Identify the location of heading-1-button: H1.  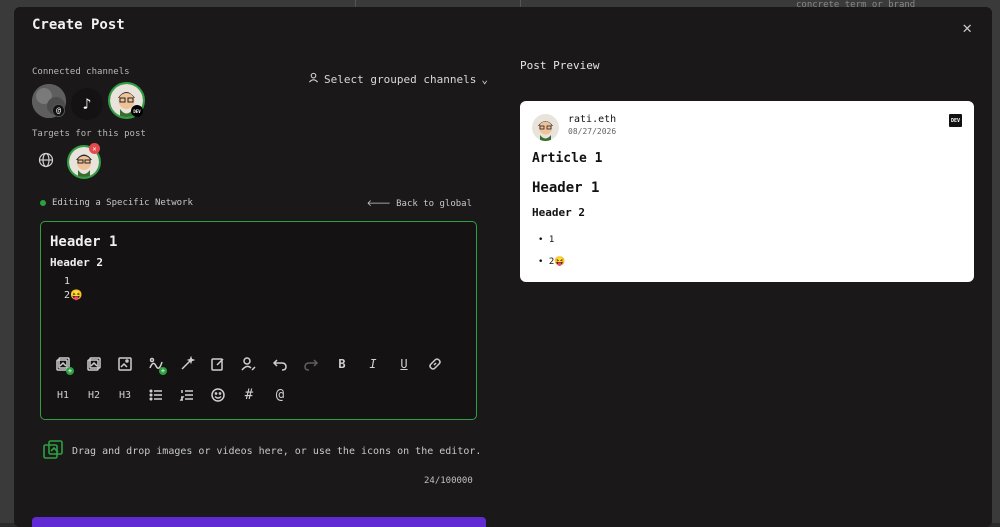
(63, 395).